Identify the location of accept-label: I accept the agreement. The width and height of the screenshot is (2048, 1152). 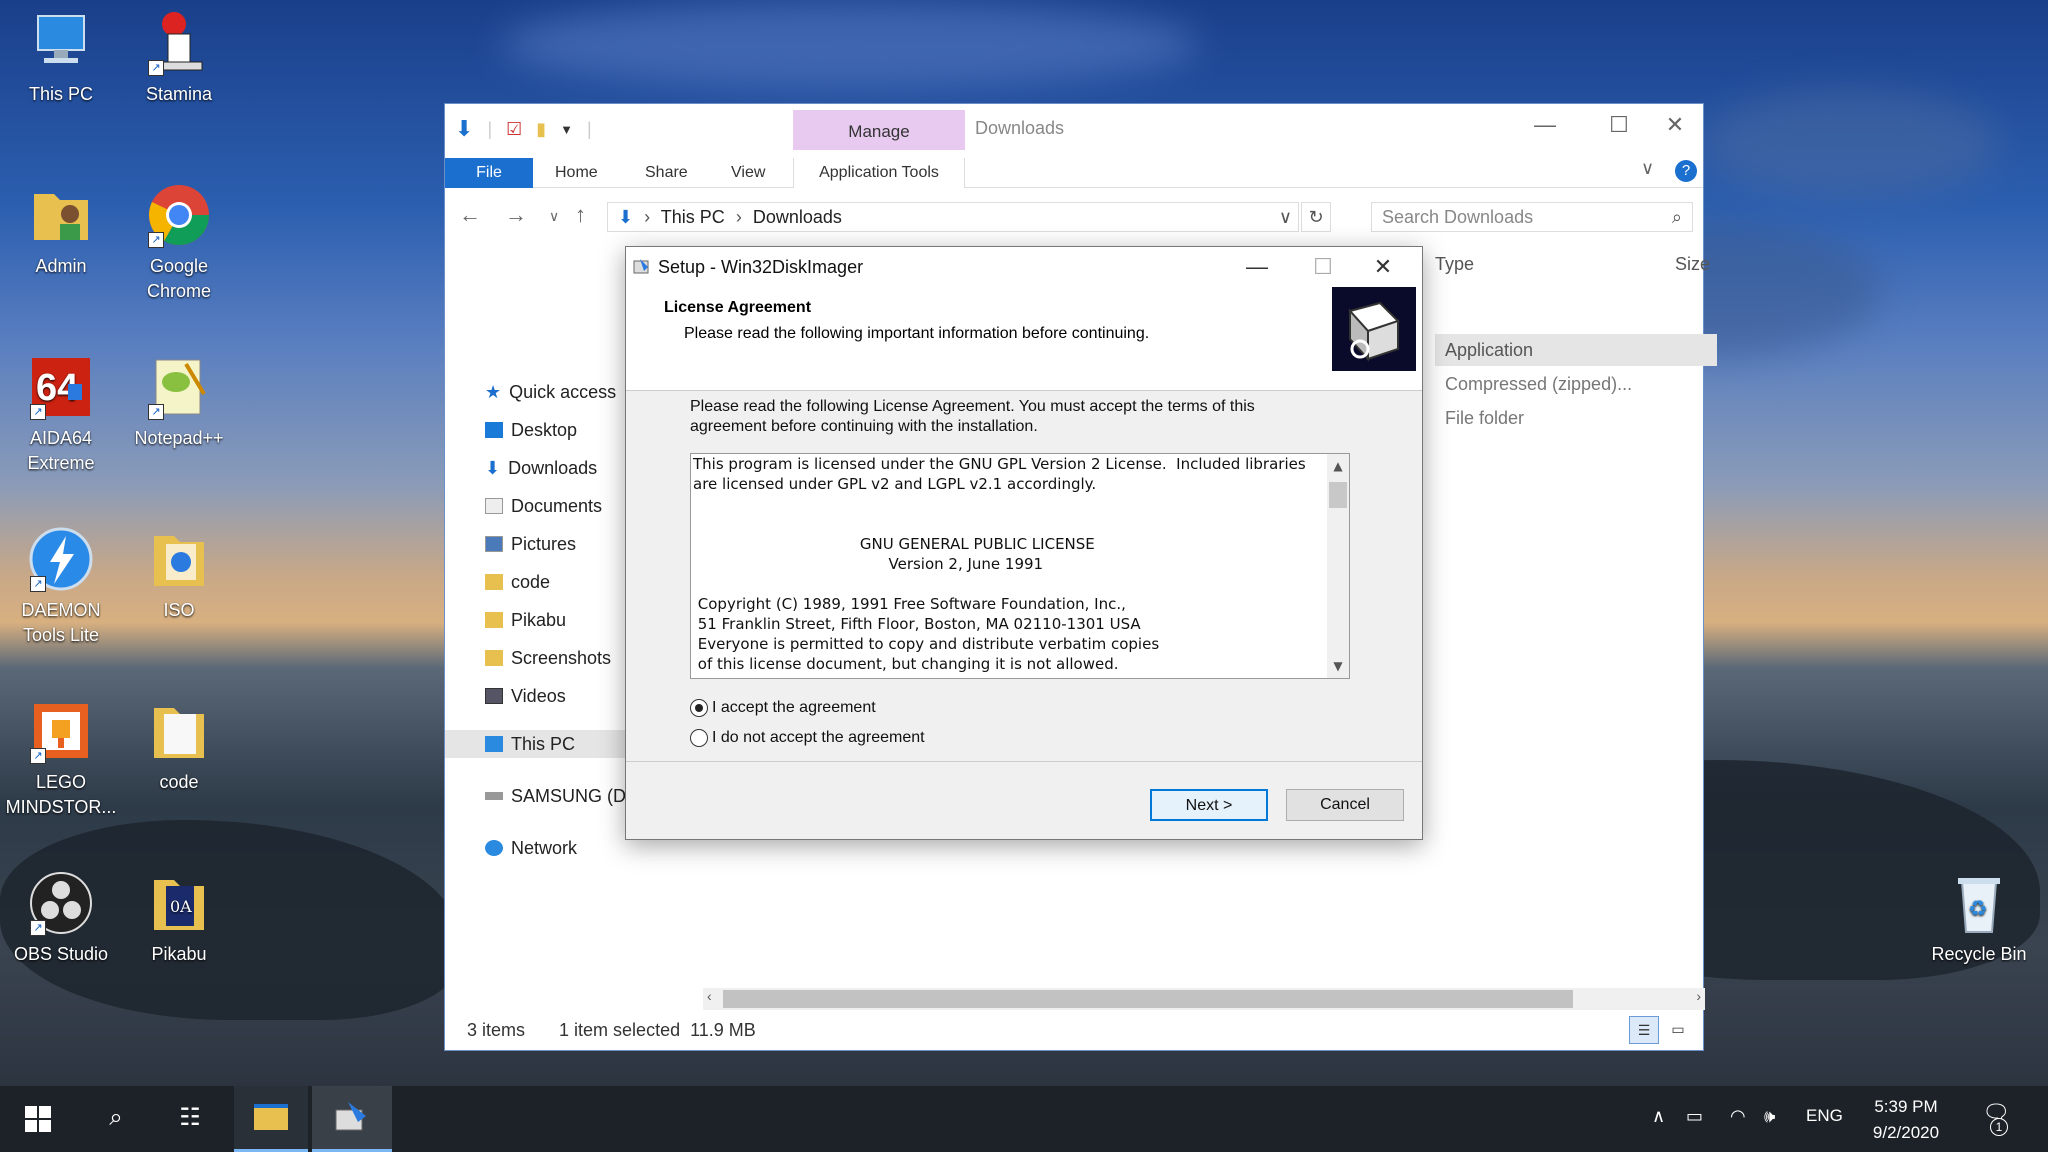
(794, 708).